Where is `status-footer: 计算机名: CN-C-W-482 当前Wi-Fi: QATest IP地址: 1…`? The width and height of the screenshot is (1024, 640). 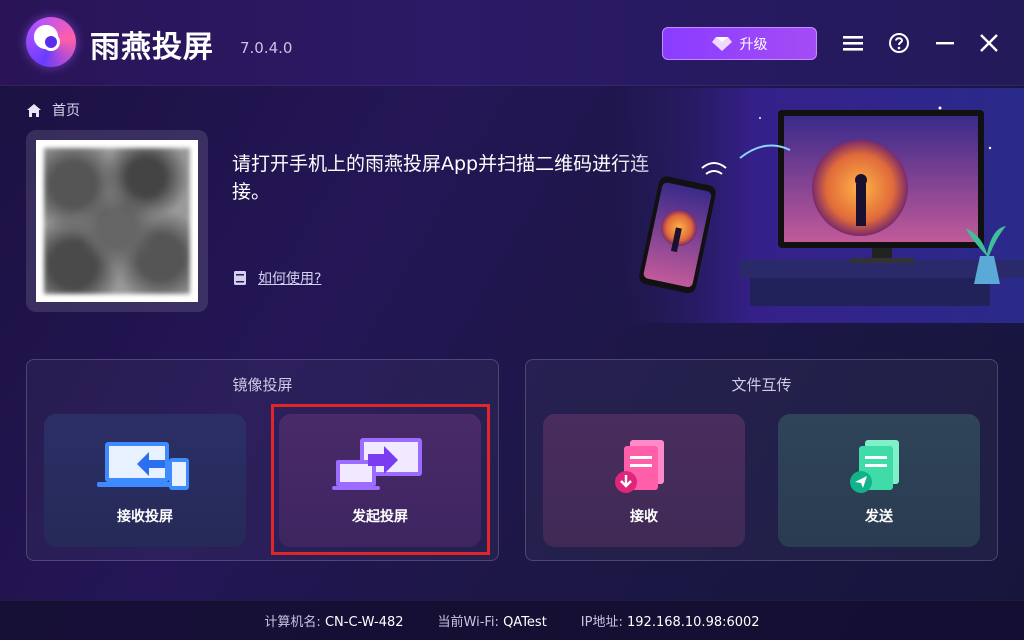 status-footer: 计算机名: CN-C-W-482 当前Wi-Fi: QATest IP地址: 1… is located at coordinates (512, 620).